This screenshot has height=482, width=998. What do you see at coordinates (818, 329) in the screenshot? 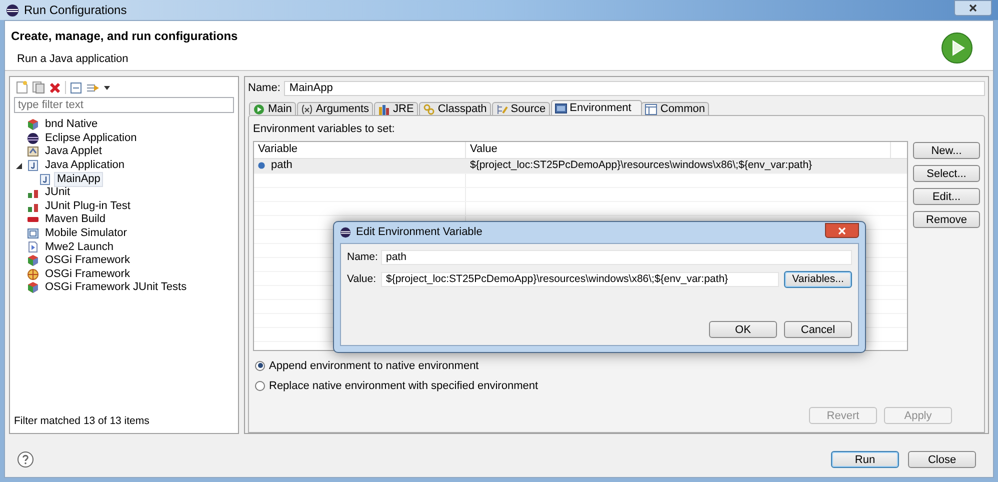
I see `button: Cancel` at bounding box center [818, 329].